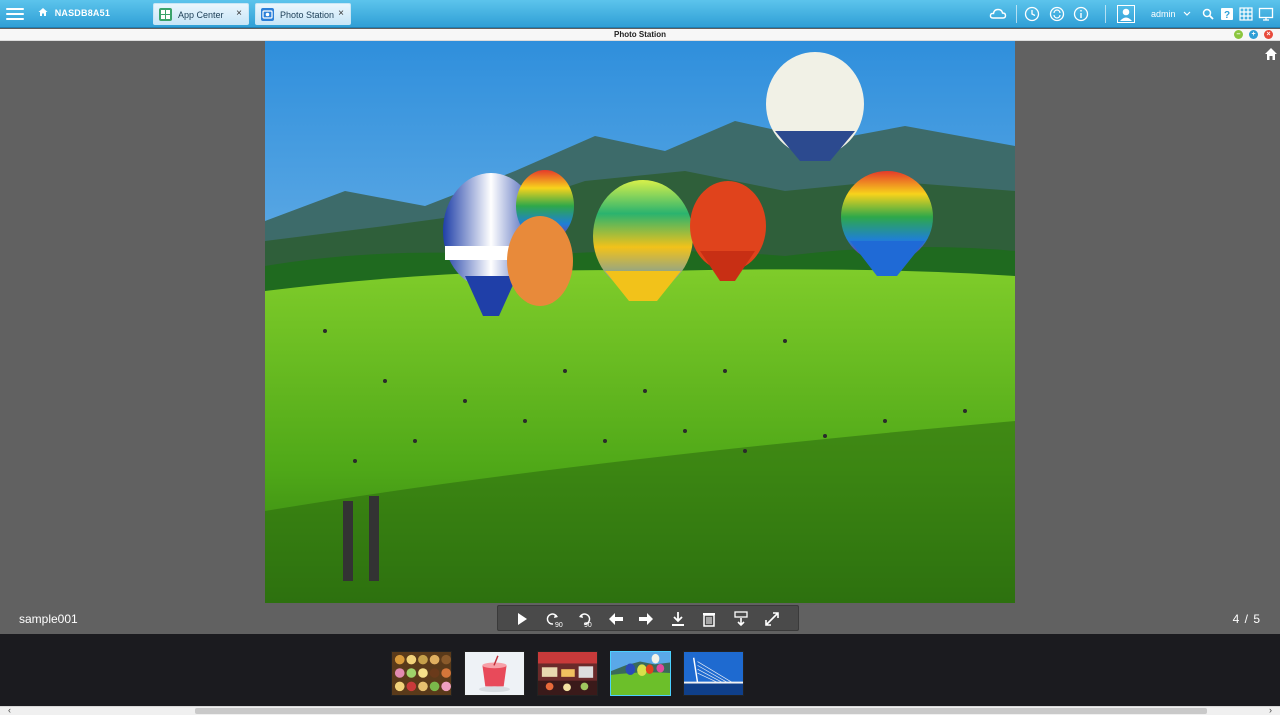 The height and width of the screenshot is (715, 1280). I want to click on previous-arrow-icon, so click(616, 619).